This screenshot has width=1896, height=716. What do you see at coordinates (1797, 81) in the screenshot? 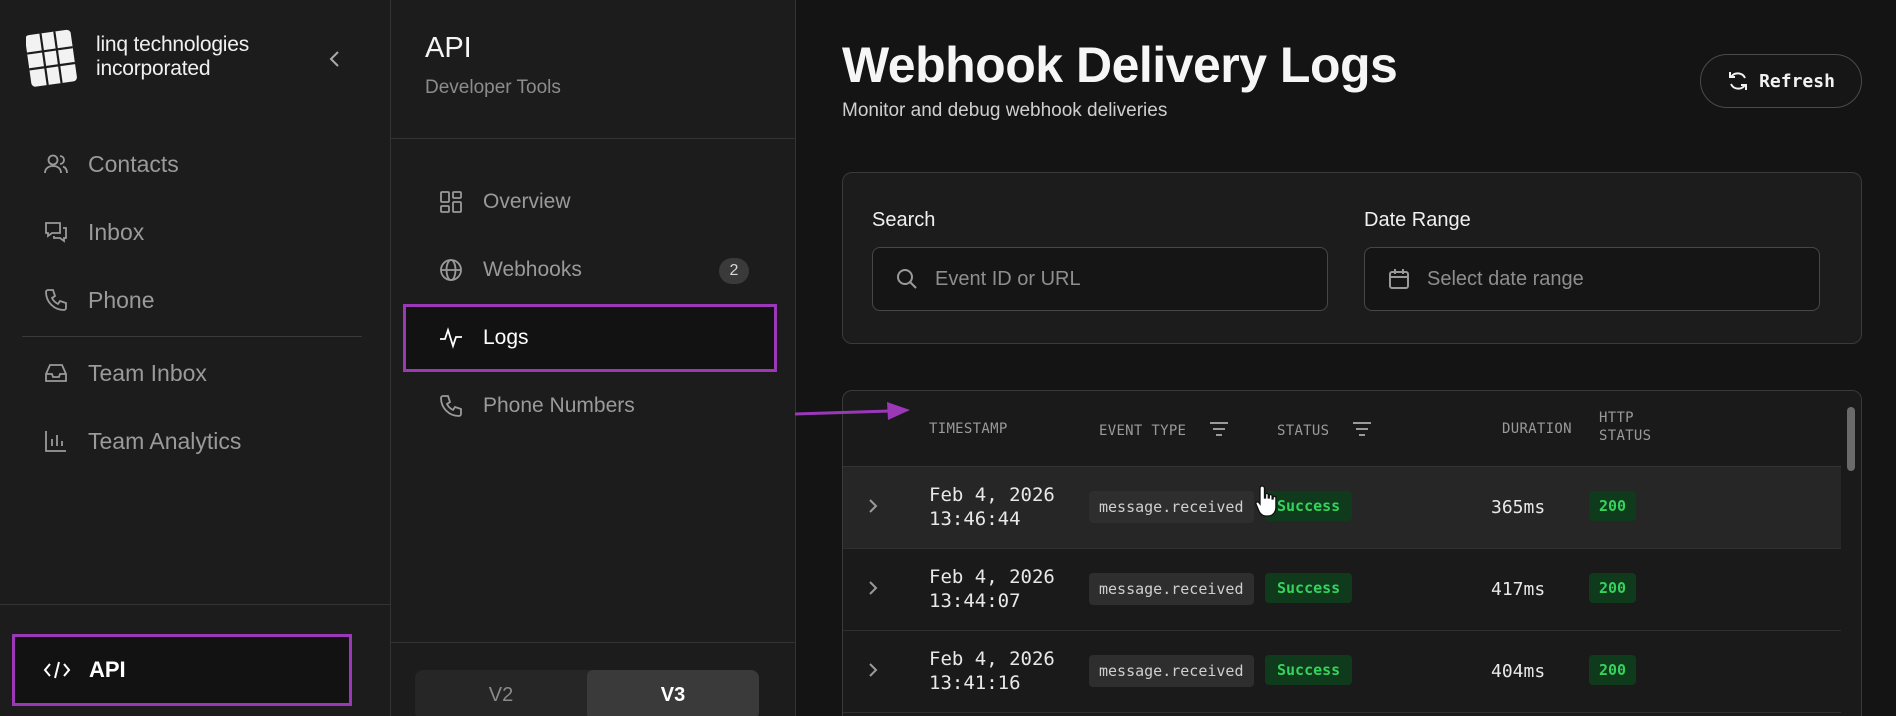
I see `refresh-label: Refresh` at bounding box center [1797, 81].